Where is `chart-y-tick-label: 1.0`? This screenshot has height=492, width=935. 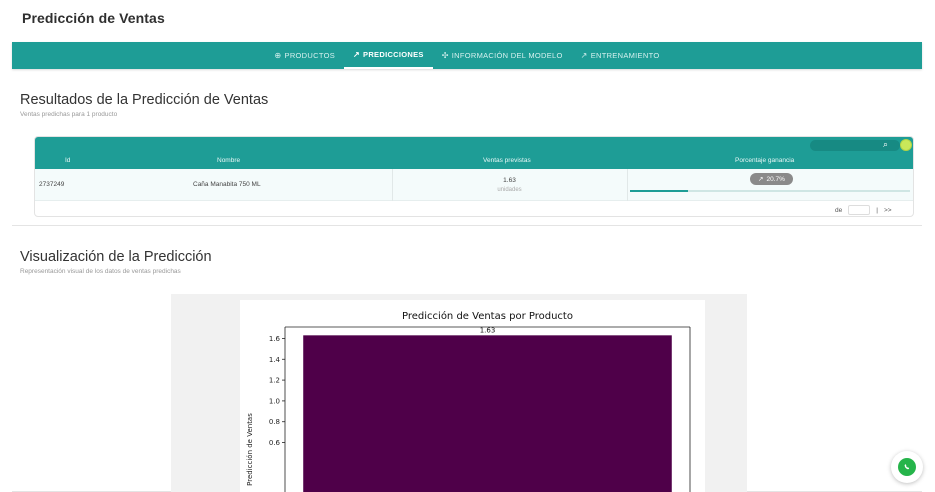 chart-y-tick-label: 1.0 is located at coordinates (274, 401).